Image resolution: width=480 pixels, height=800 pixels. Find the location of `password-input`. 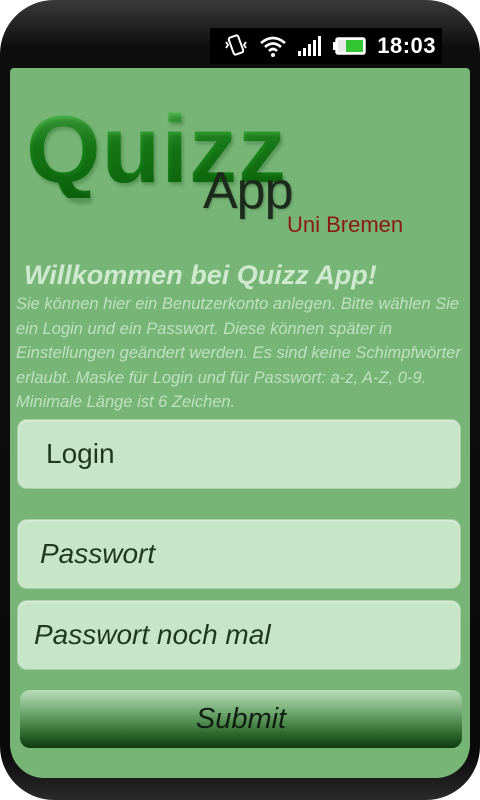

password-input is located at coordinates (239, 554).